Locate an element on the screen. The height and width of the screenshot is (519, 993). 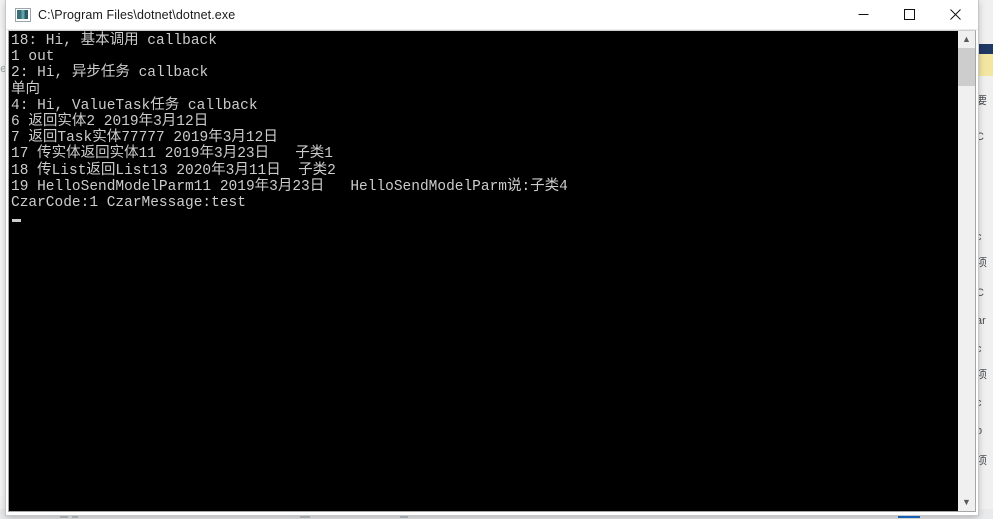
maximize-button is located at coordinates (909, 14).